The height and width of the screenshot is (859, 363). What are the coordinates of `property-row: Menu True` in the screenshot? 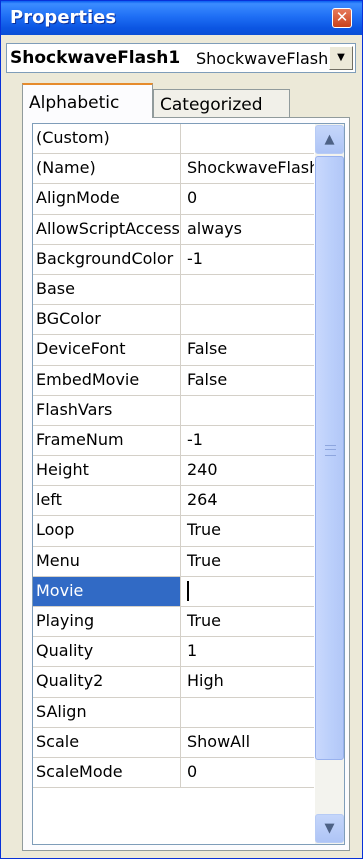 It's located at (173, 561).